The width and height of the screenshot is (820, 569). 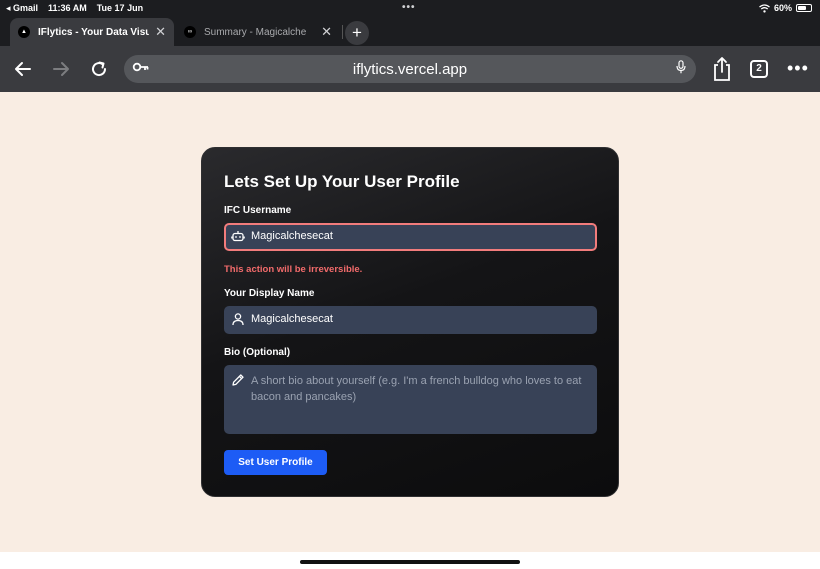 I want to click on set-user-profile-button: Set User Profile, so click(x=275, y=462).